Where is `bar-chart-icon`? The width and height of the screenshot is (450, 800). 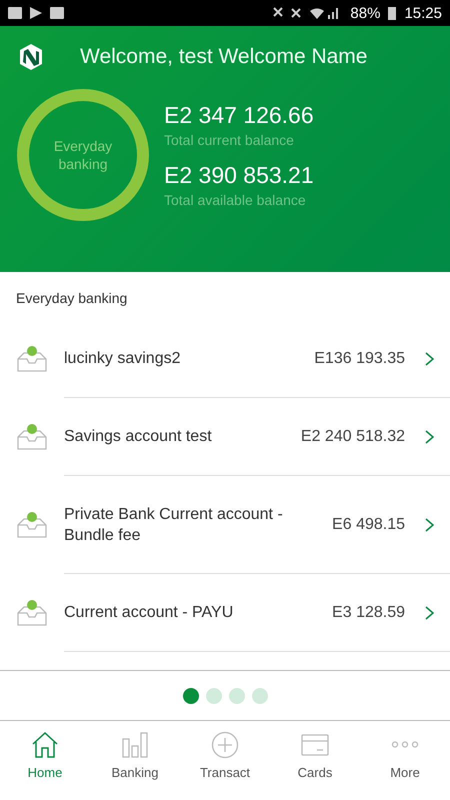
bar-chart-icon is located at coordinates (135, 745).